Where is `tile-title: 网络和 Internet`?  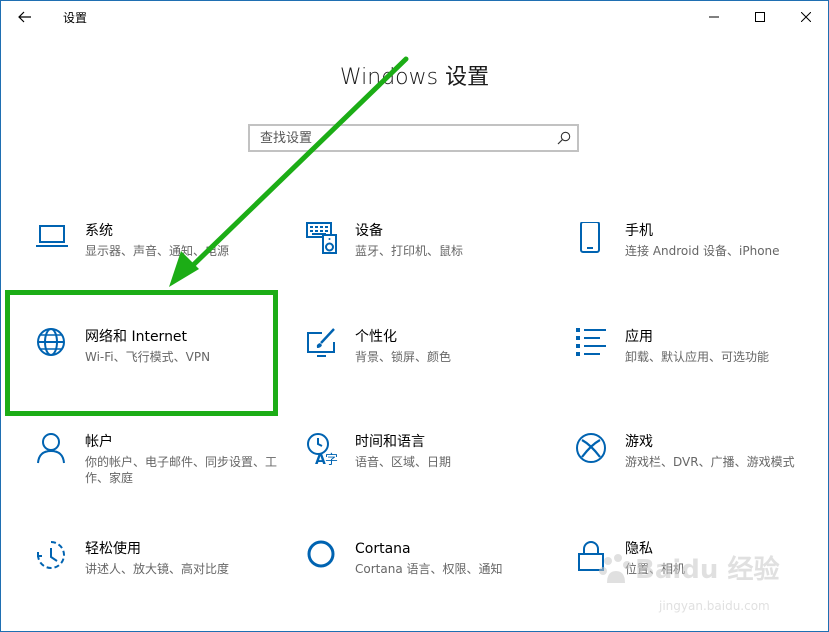
tile-title: 网络和 Internet is located at coordinates (136, 337).